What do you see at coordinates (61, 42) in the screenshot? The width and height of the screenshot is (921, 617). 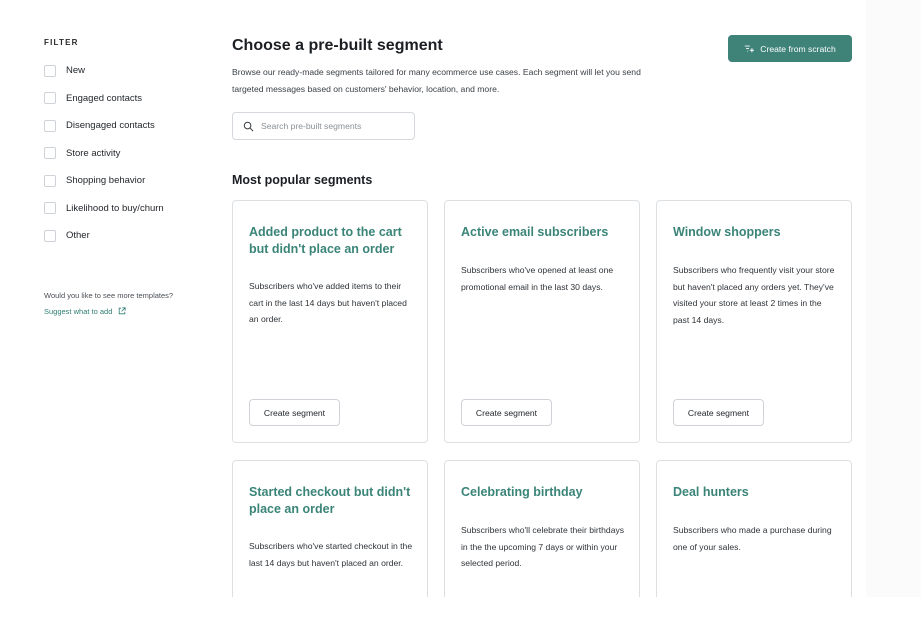 I see `filter-heading: FILTER` at bounding box center [61, 42].